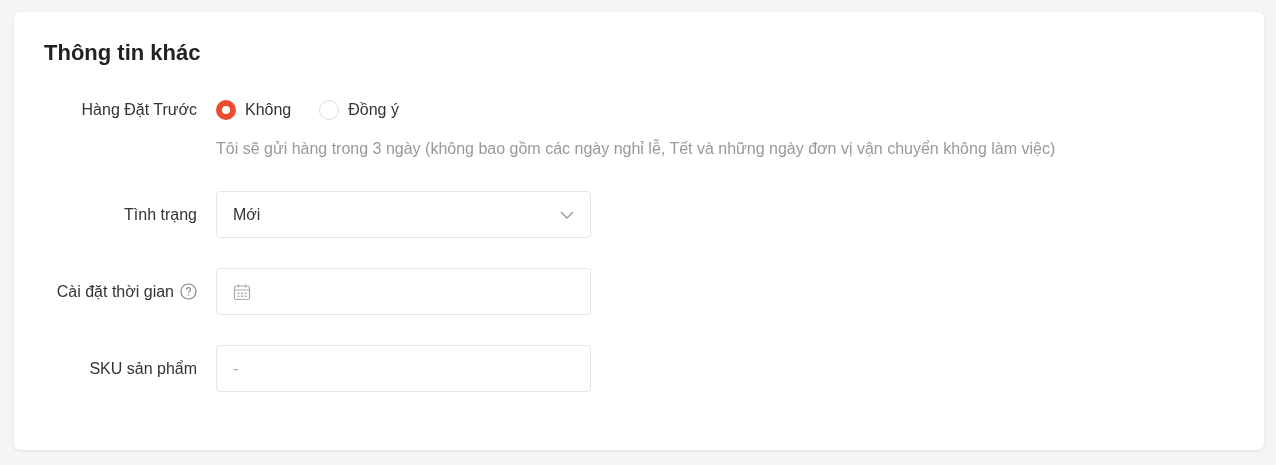  I want to click on field-label: Tình trạng, so click(160, 214).